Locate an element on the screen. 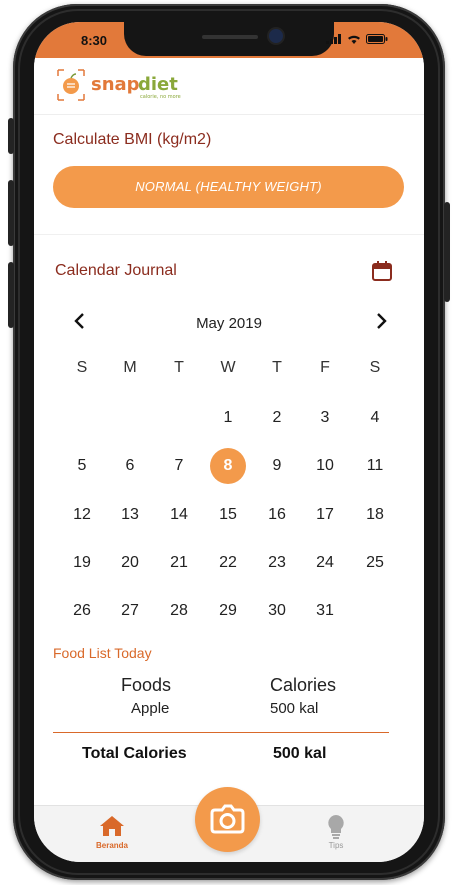 This screenshot has height=885, width=458. nav-label-tips: Tips is located at coordinates (336, 845).